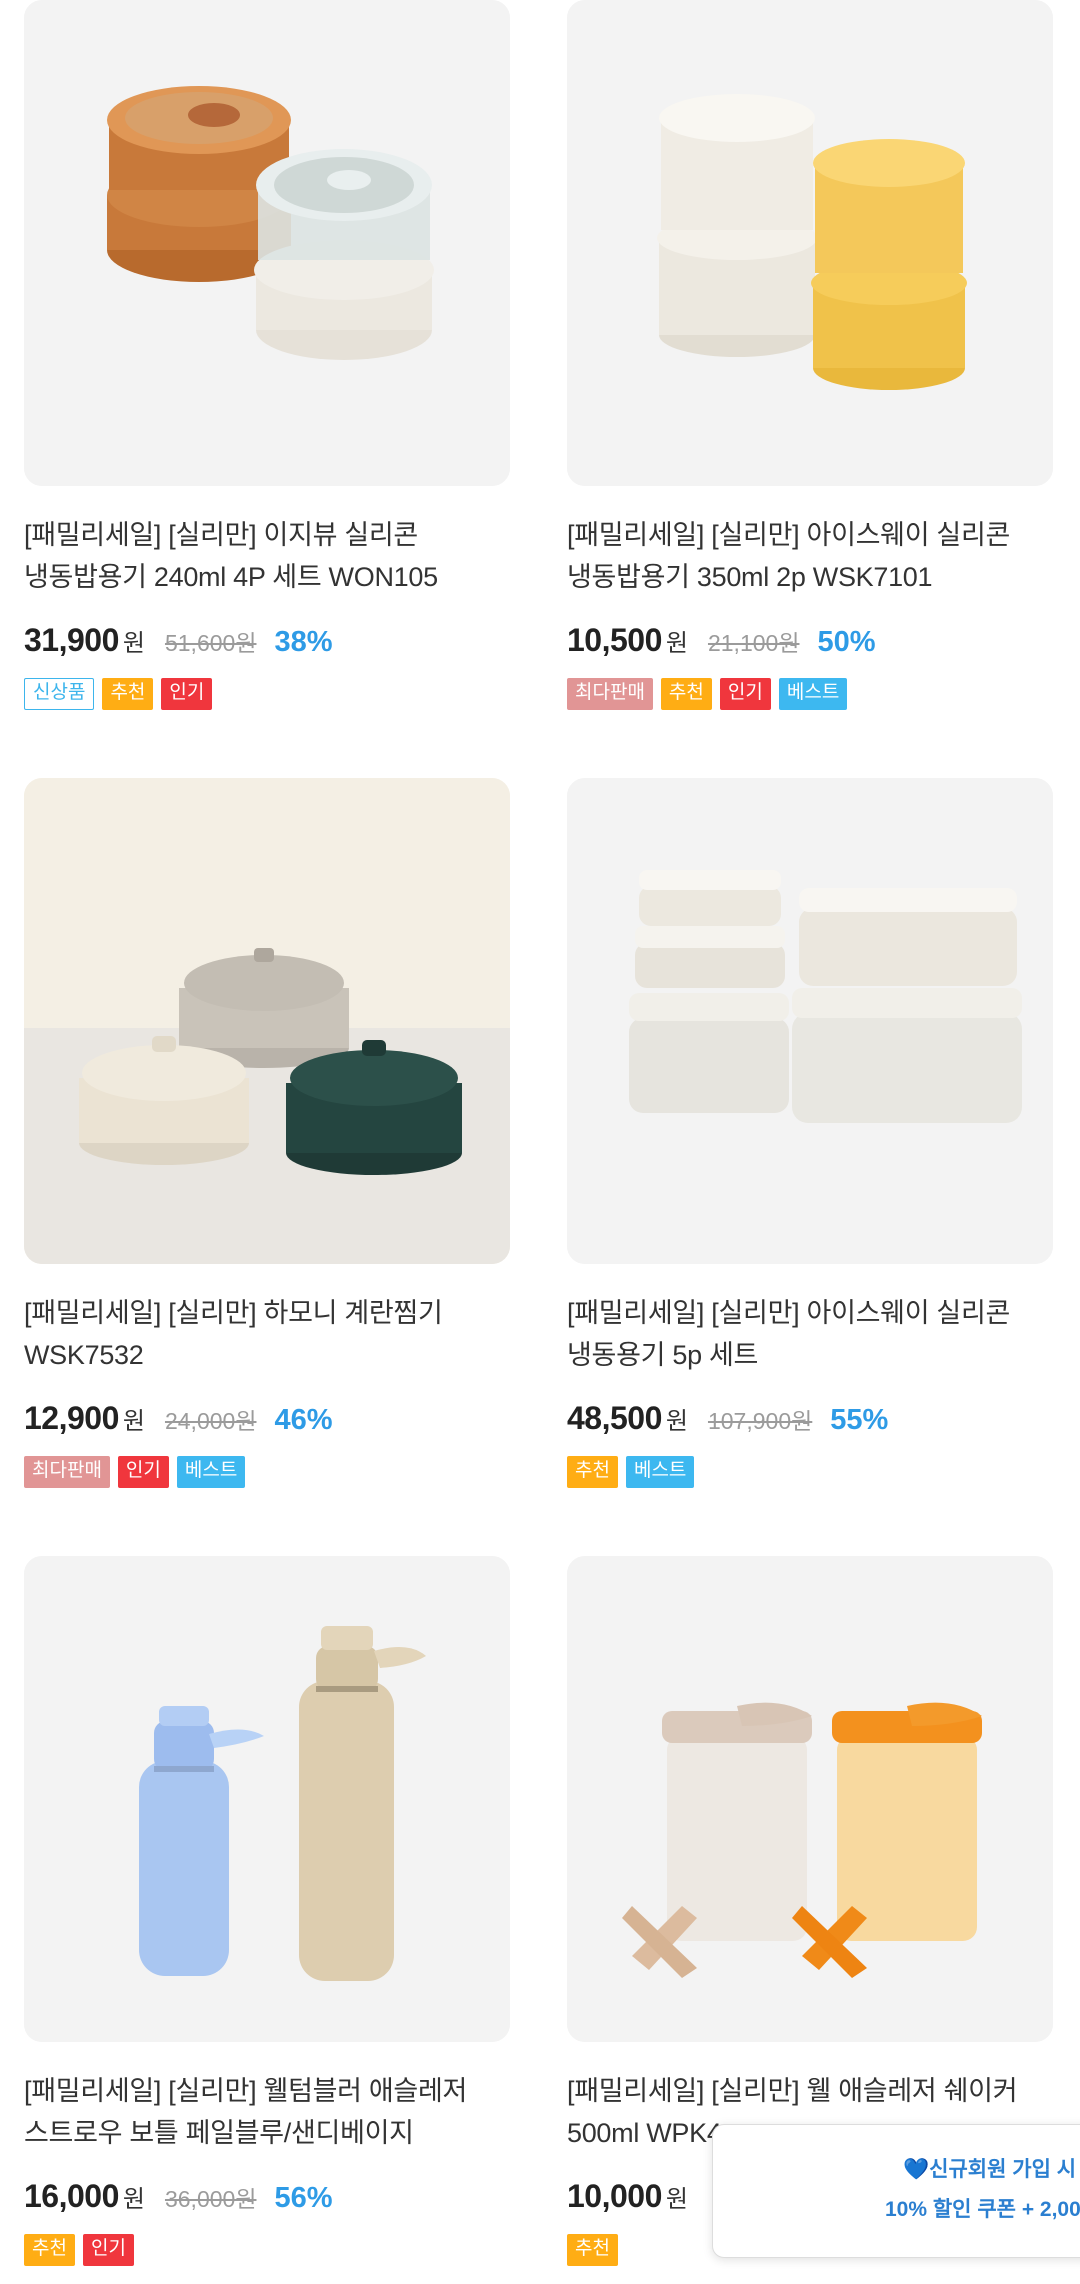 The width and height of the screenshot is (1080, 2284). I want to click on price-row: 48,500 원 107,900원 55%, so click(810, 1420).